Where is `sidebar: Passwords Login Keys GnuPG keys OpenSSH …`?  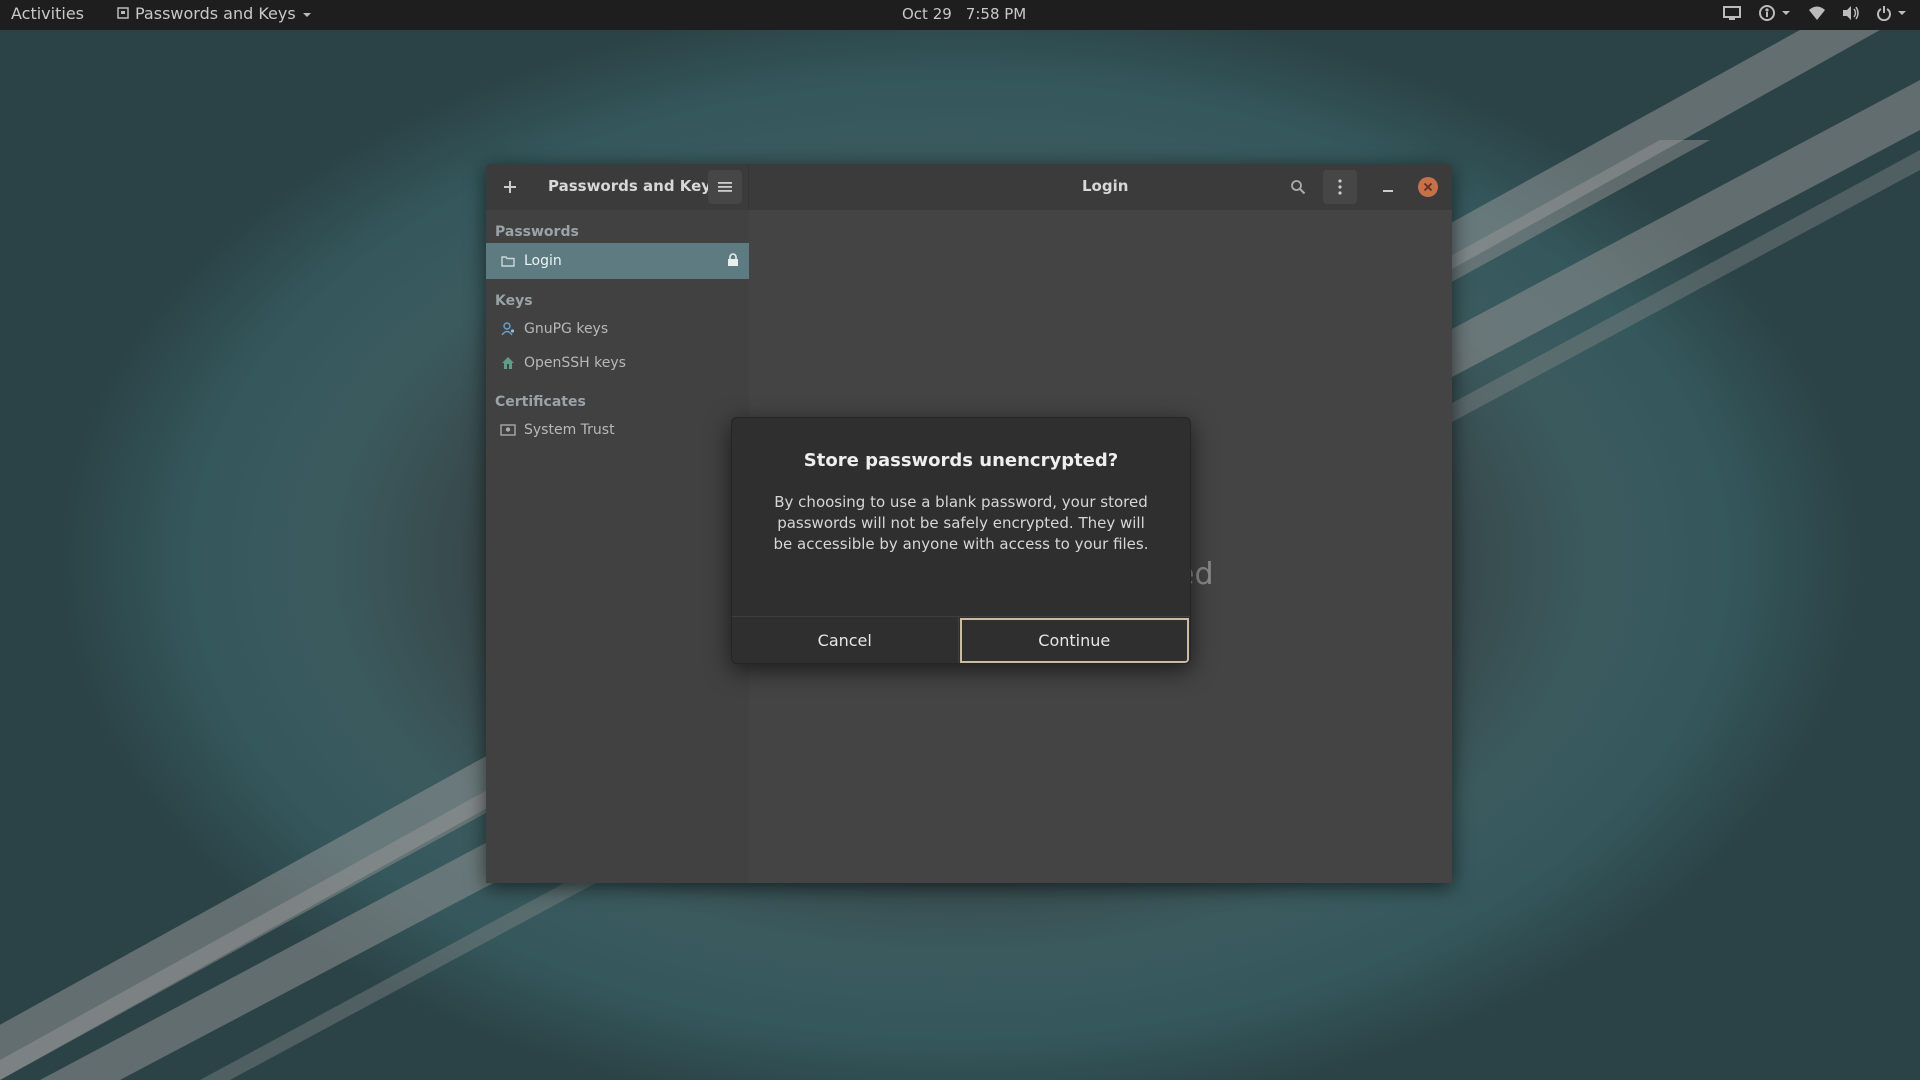
sidebar: Passwords Login Keys GnuPG keys OpenSSH … is located at coordinates (617, 546).